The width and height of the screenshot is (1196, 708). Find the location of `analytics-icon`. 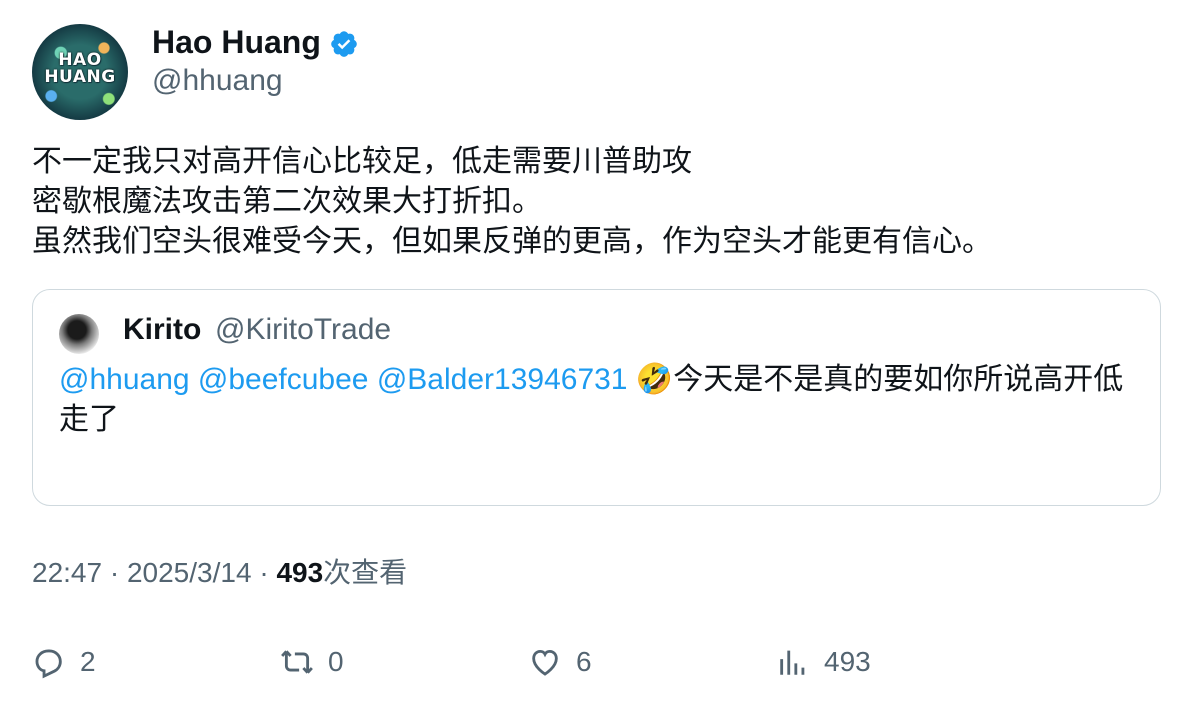

analytics-icon is located at coordinates (792, 662).